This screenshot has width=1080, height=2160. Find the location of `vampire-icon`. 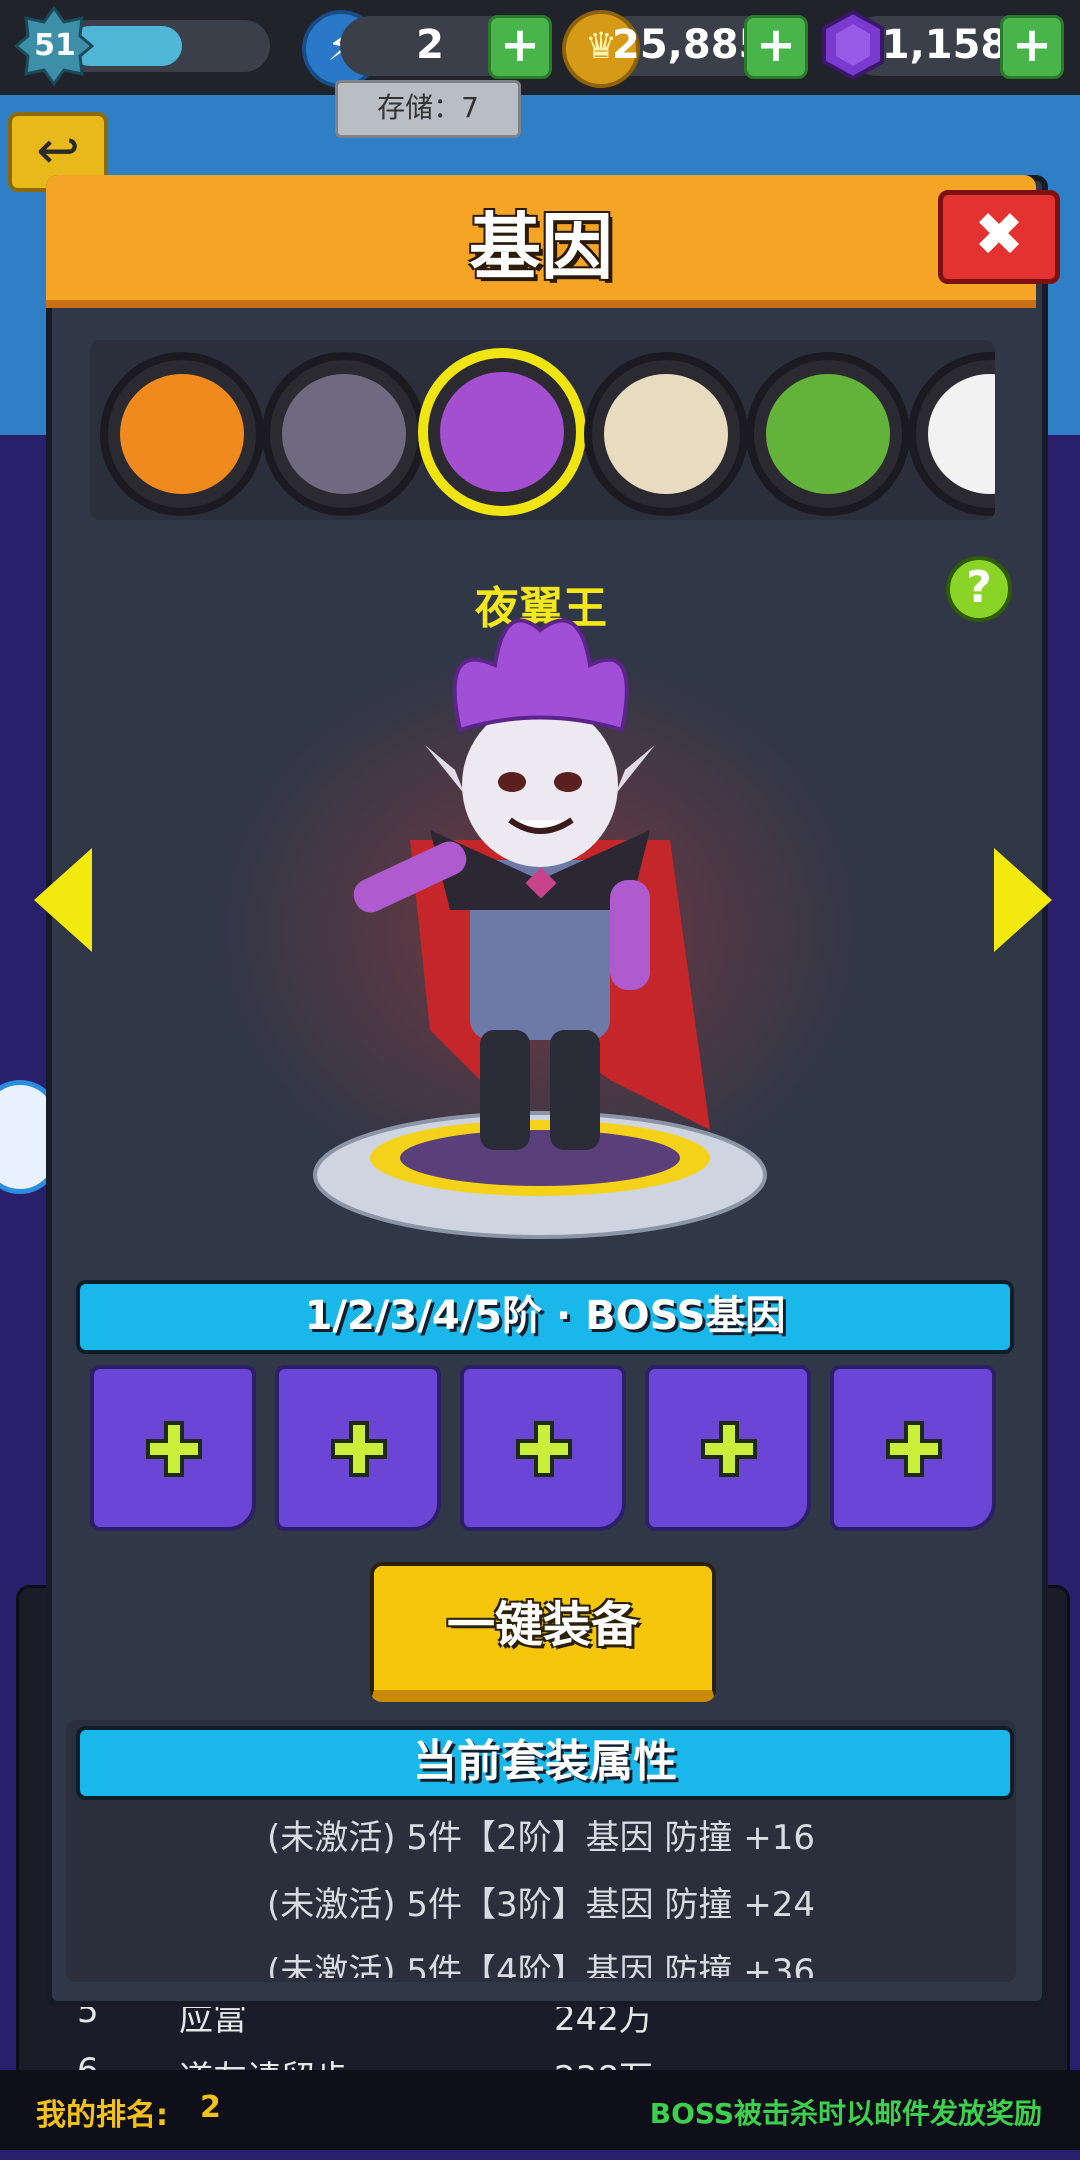

vampire-icon is located at coordinates (502, 432).